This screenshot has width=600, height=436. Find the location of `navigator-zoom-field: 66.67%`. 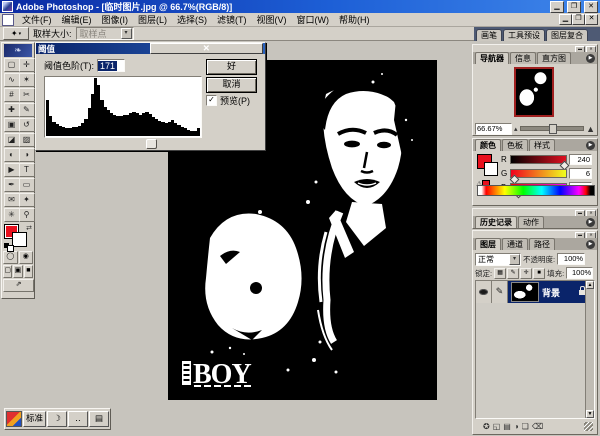

navigator-zoom-field: 66.67% is located at coordinates (493, 128).